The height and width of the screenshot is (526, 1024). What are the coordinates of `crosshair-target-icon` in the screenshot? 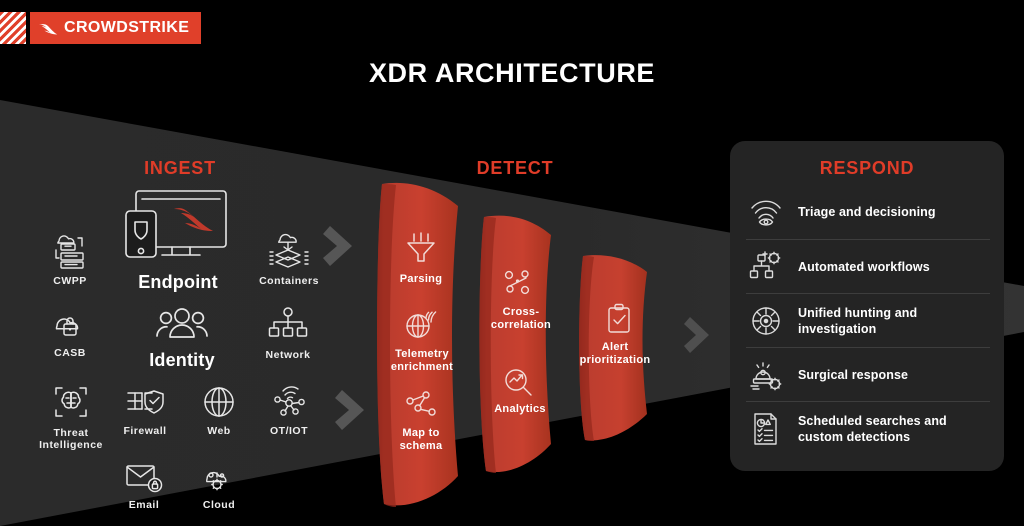 It's located at (766, 321).